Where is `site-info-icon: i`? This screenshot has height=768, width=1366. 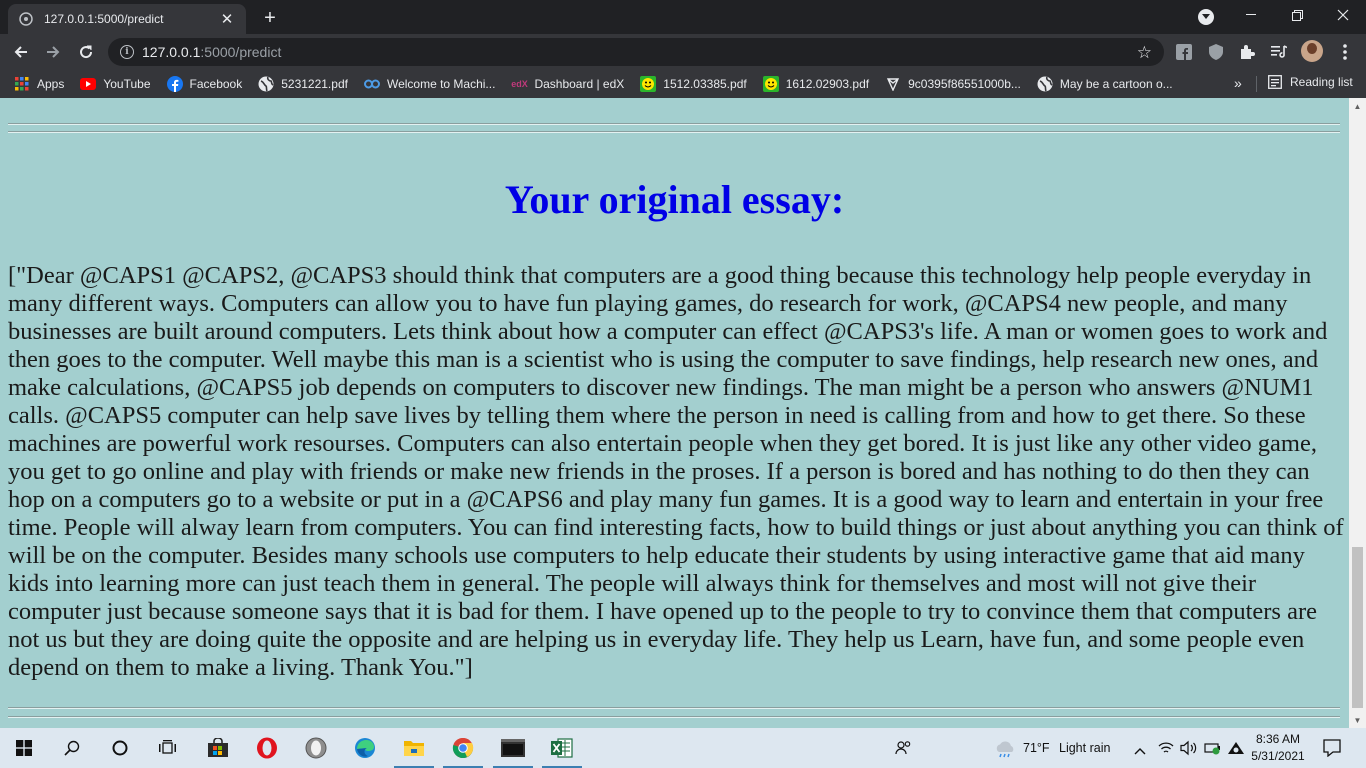 site-info-icon: i is located at coordinates (127, 52).